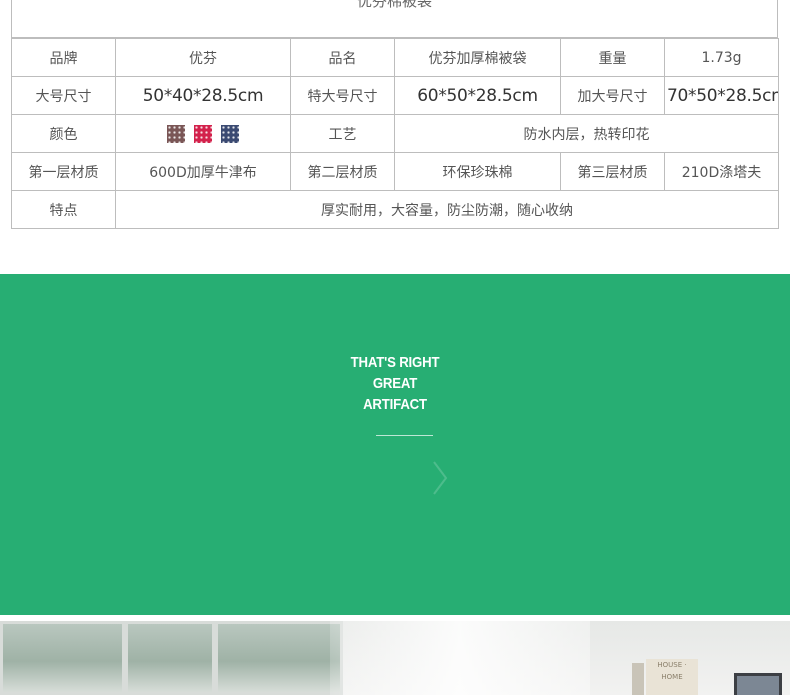 The width and height of the screenshot is (790, 695). Describe the element at coordinates (63, 95) in the screenshot. I see `size-large-label: 大号尺寸` at that location.